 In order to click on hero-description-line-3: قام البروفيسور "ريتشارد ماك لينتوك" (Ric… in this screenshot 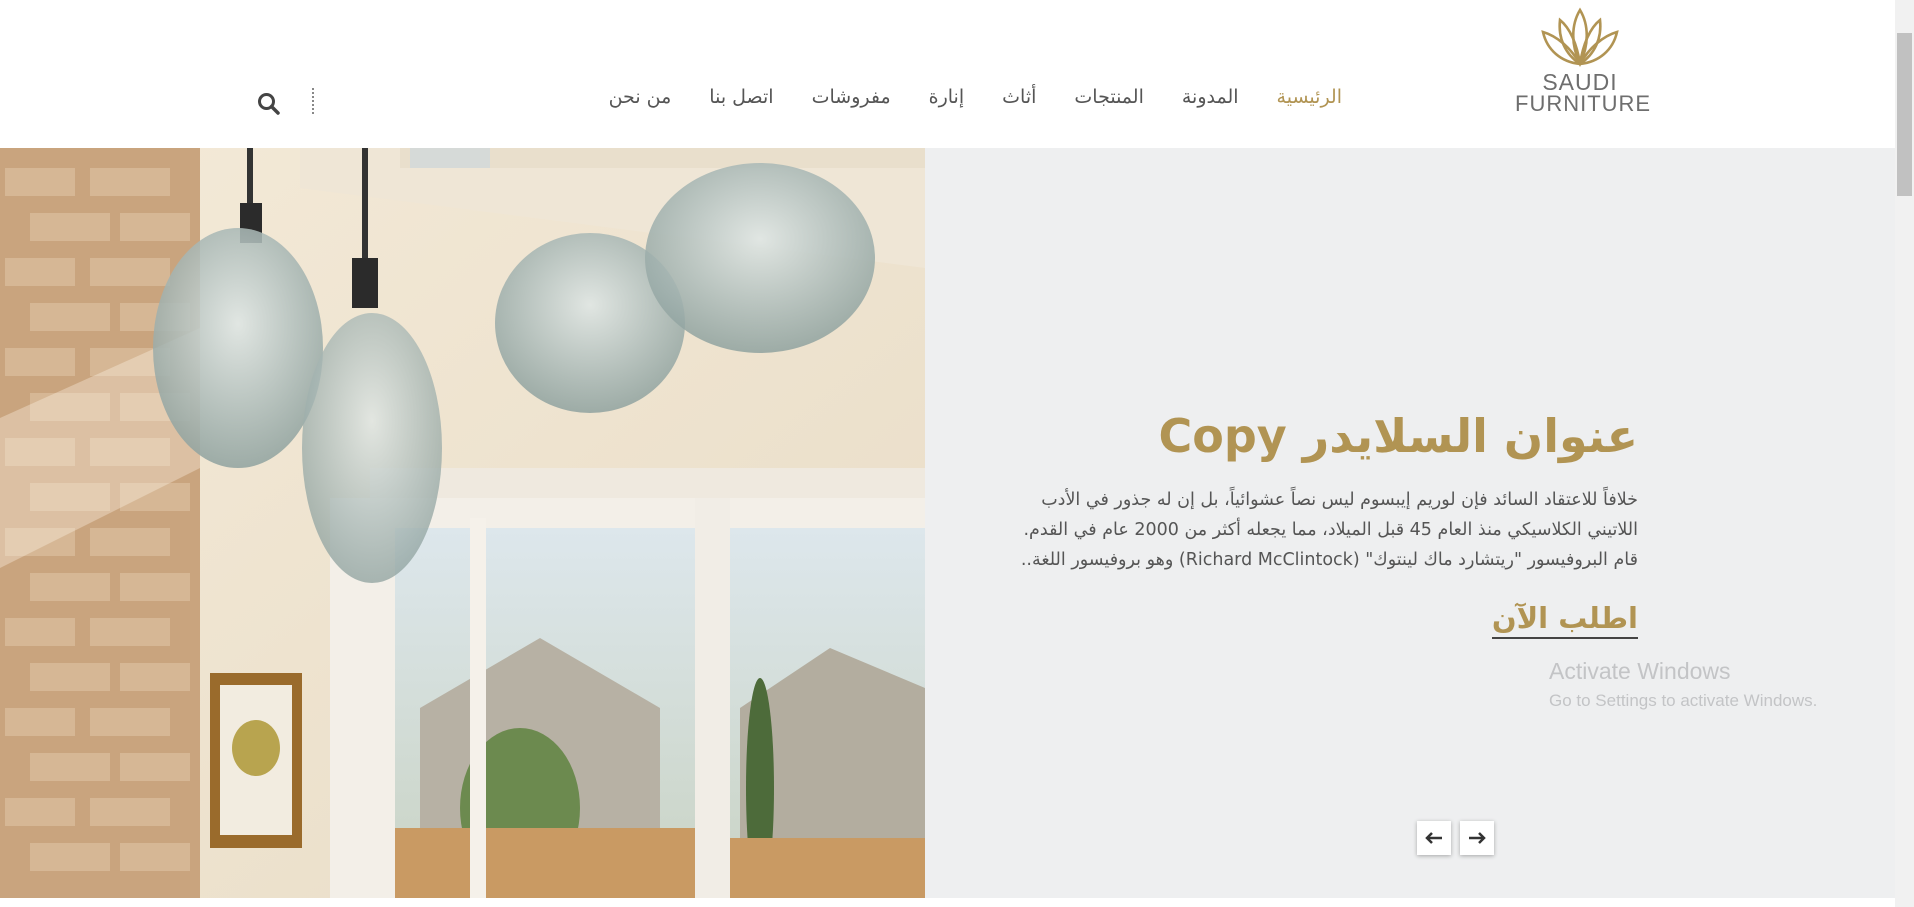, I will do `click(1329, 559)`.